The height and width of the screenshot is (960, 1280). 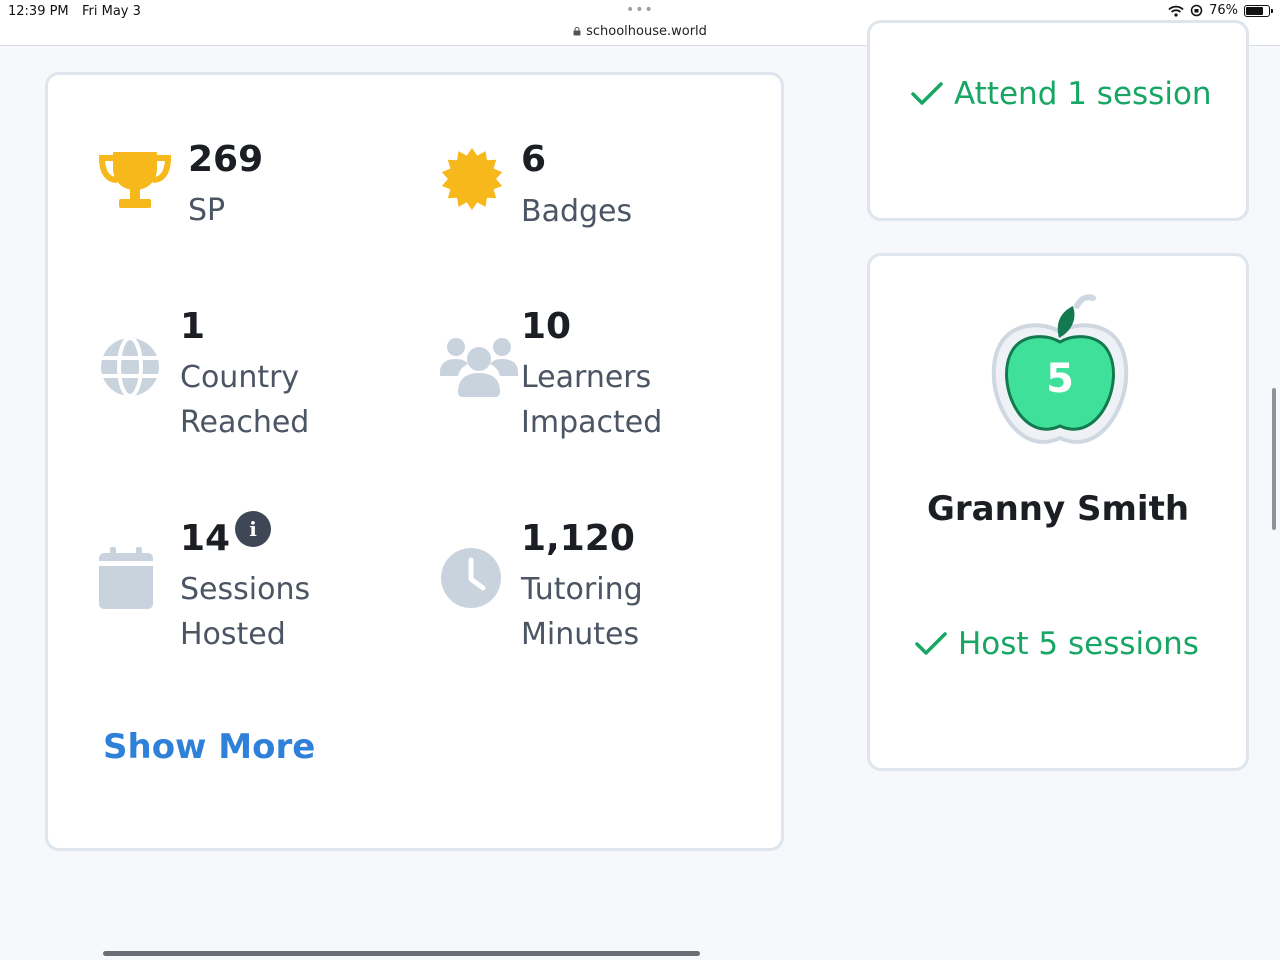 I want to click on goal-requirement-text: Attend 1 session, so click(x=1083, y=94).